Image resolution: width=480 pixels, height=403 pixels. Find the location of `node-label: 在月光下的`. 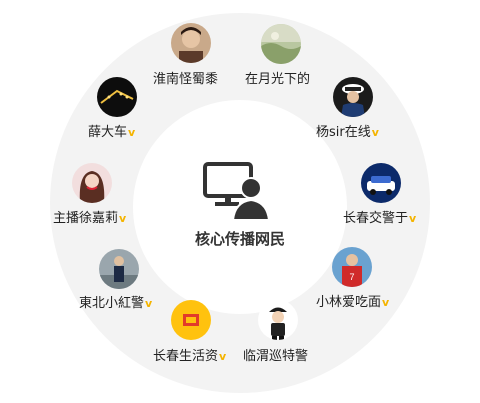

node-label: 在月光下的 is located at coordinates (278, 77).